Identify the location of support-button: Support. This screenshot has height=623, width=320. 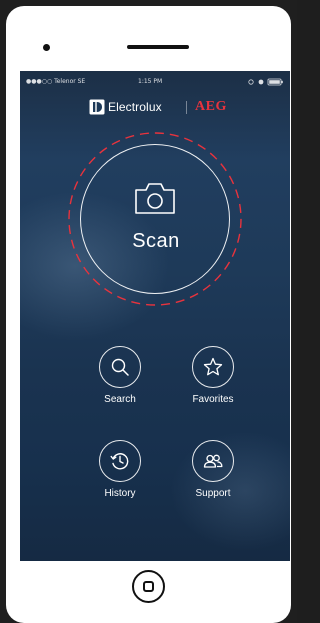
(213, 475).